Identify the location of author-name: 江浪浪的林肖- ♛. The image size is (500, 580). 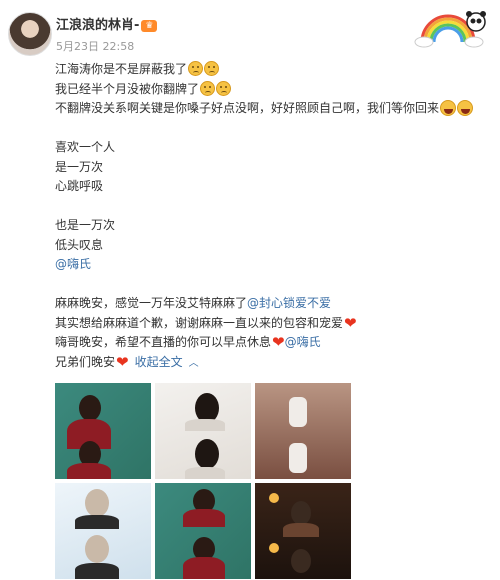
(107, 23).